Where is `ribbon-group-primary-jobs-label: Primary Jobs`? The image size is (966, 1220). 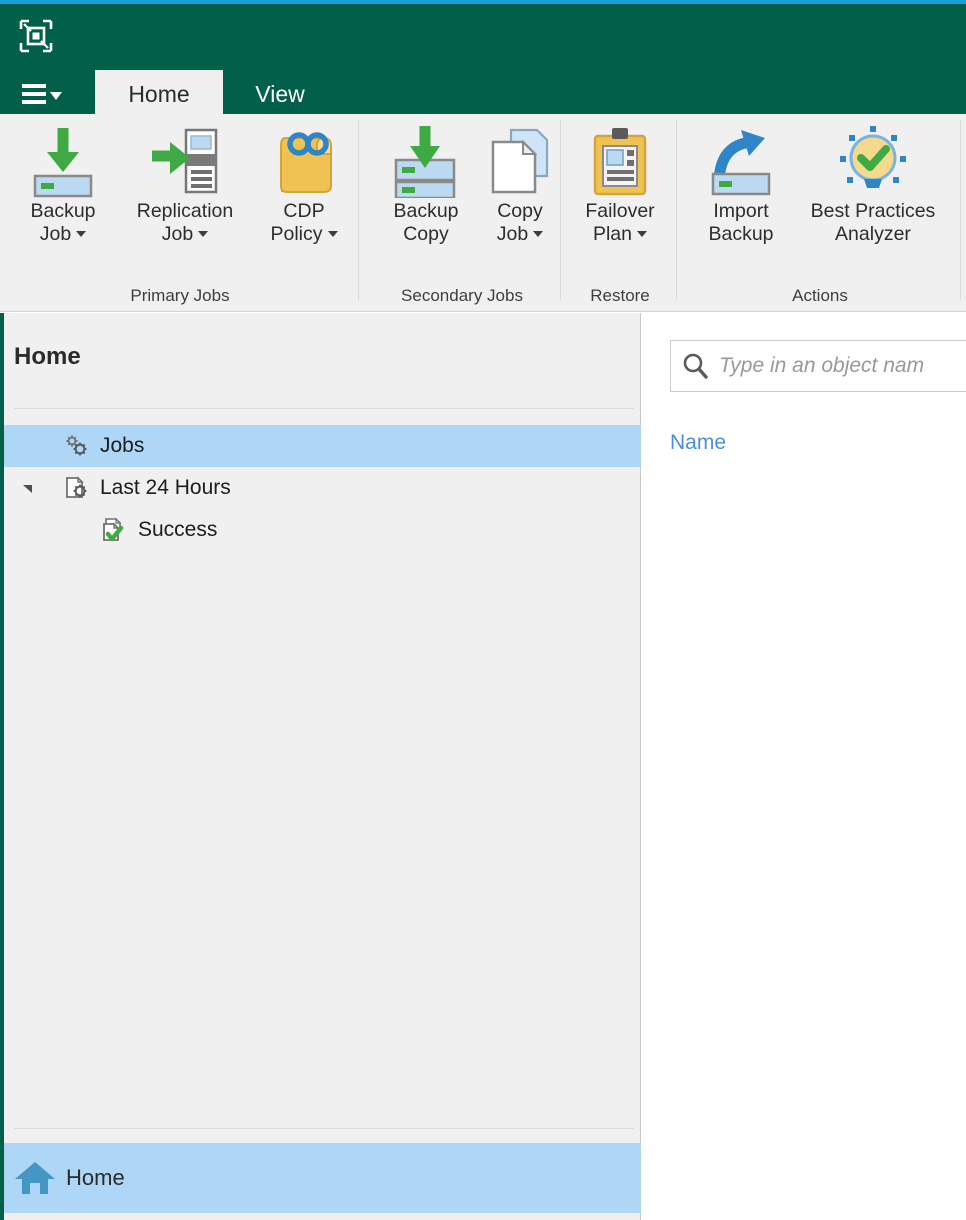 ribbon-group-primary-jobs-label: Primary Jobs is located at coordinates (180, 295).